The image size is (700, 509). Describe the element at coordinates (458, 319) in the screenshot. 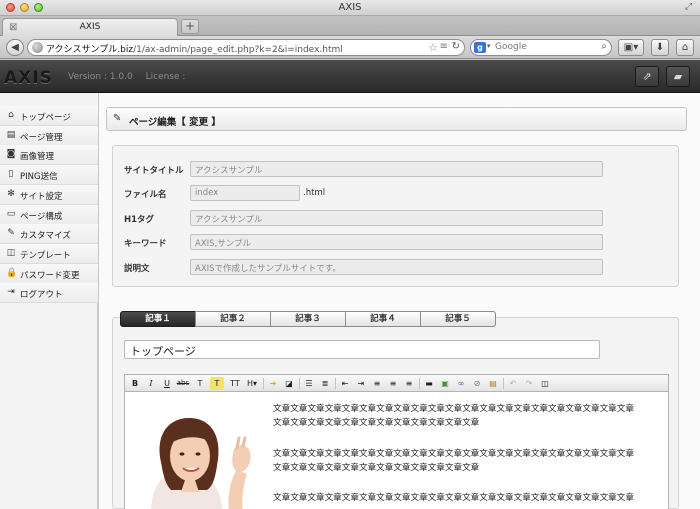

I see `article-tab: 記事５` at that location.